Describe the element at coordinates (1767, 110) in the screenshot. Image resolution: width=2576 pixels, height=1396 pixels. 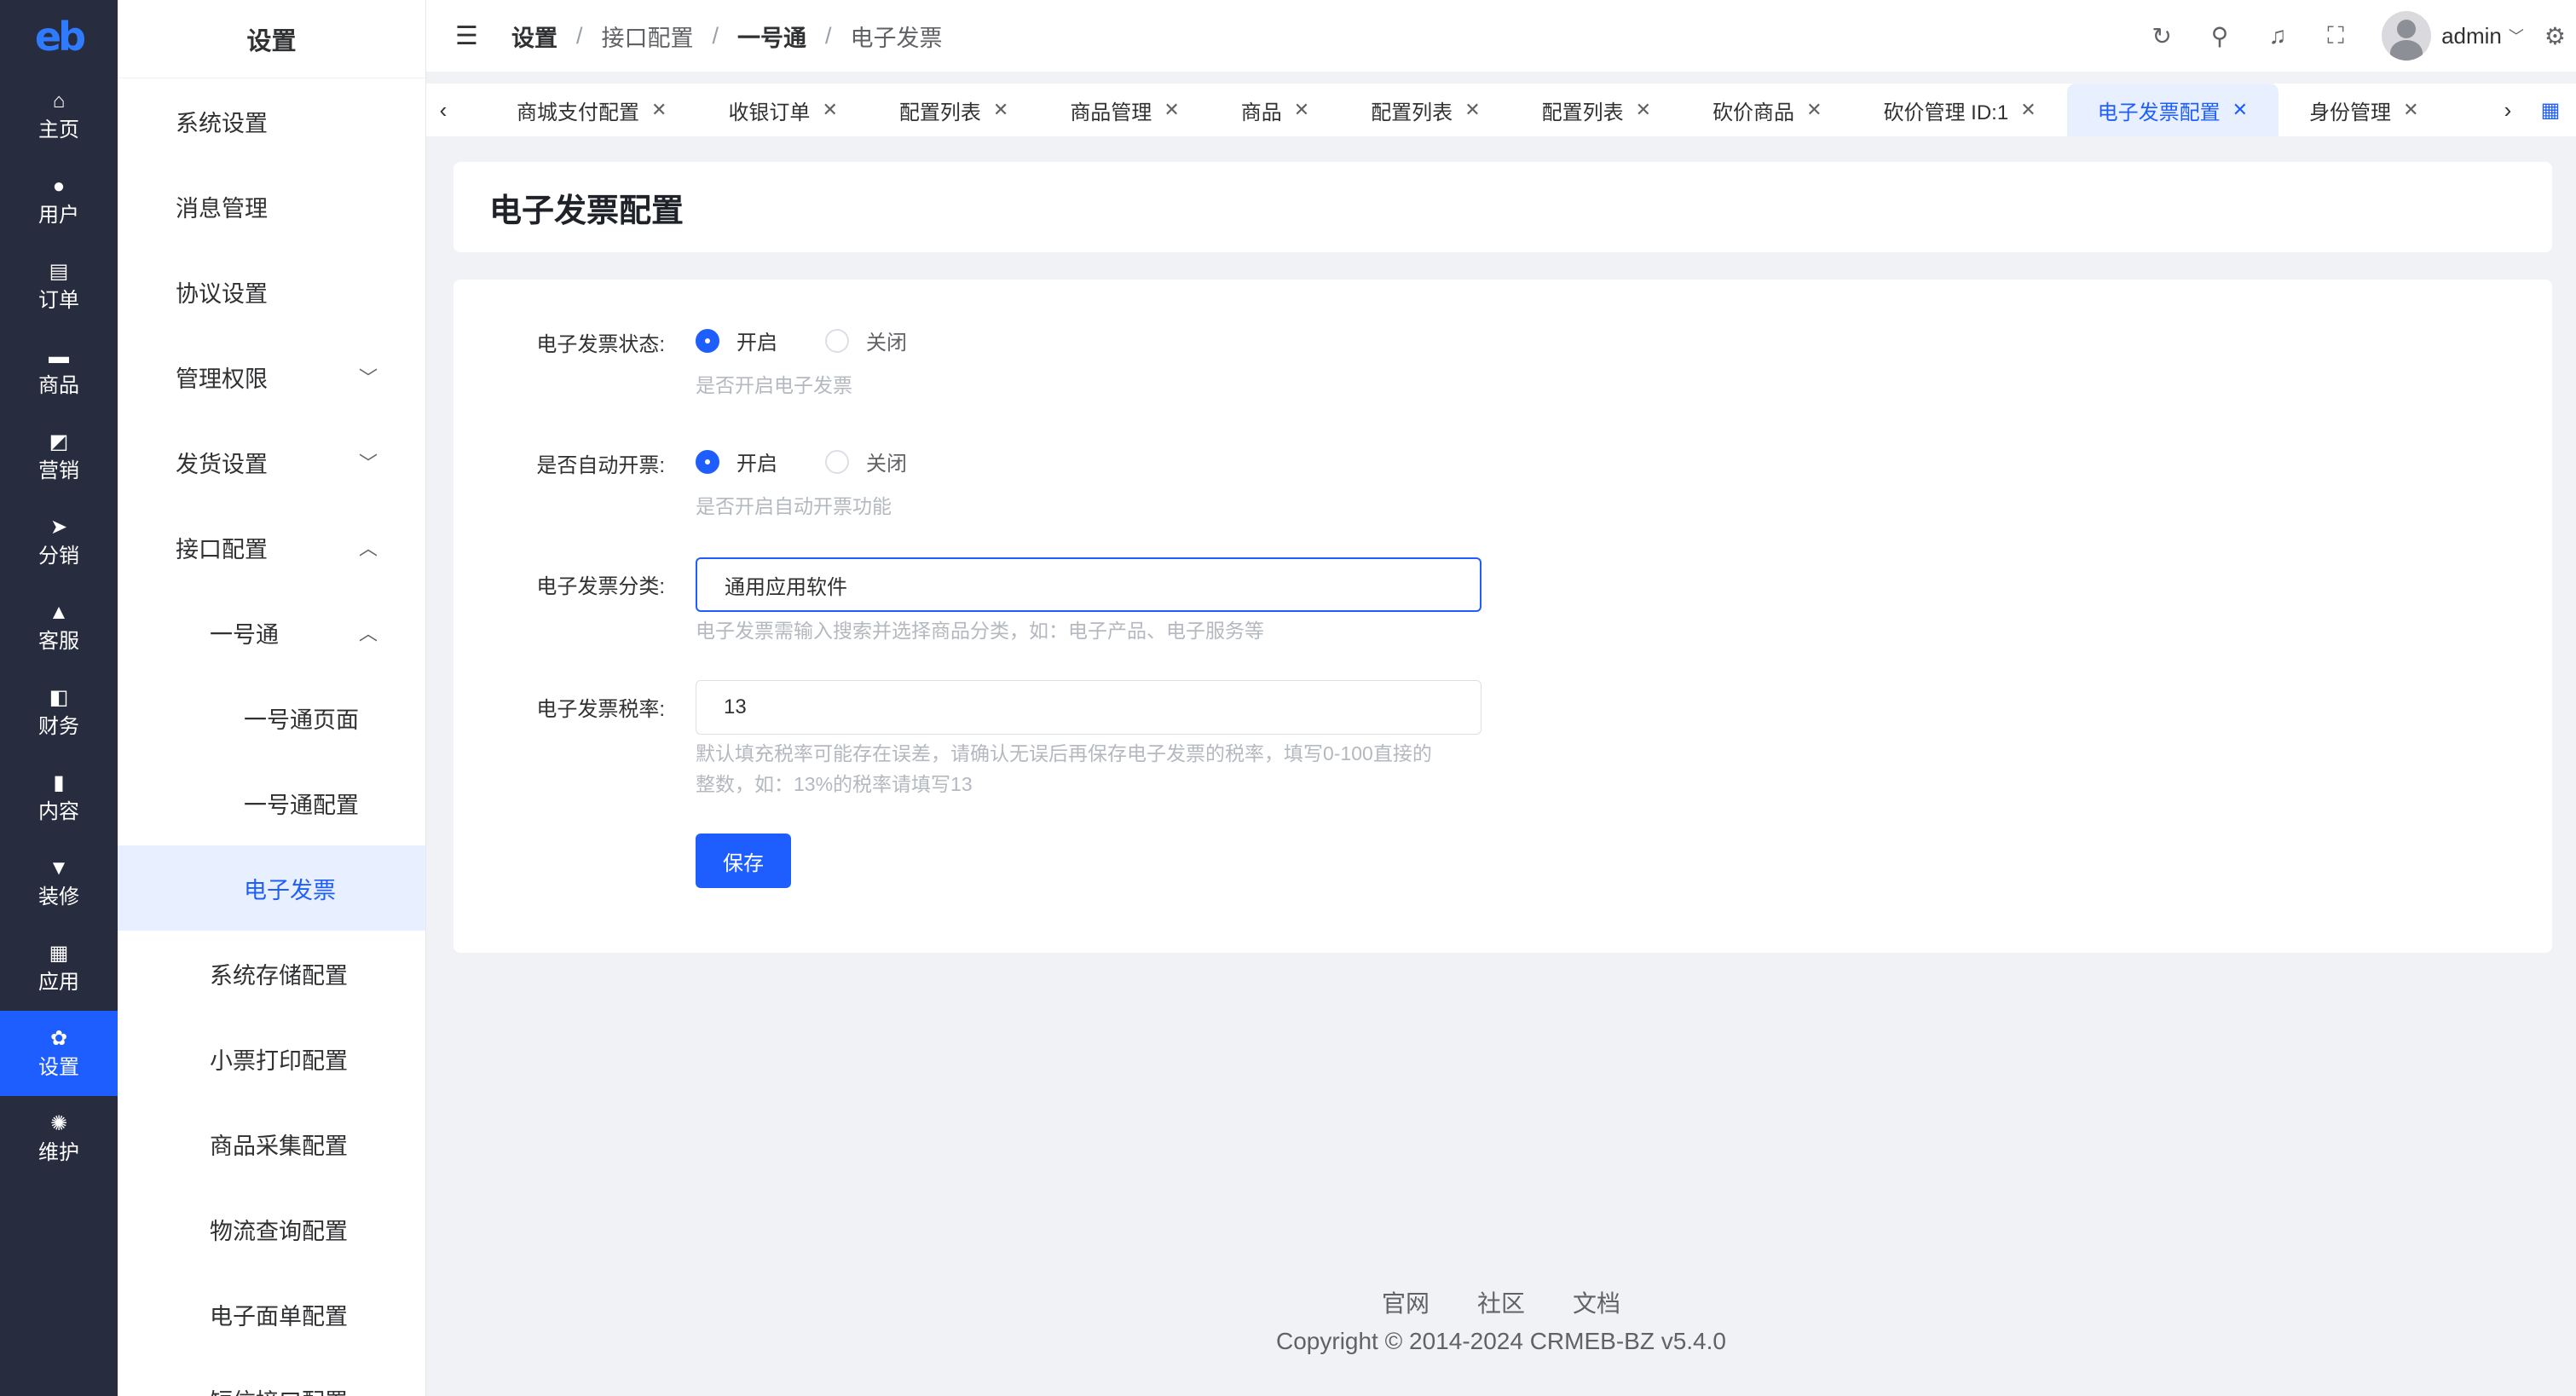
I see `tab: 砍价商品 ✕` at that location.